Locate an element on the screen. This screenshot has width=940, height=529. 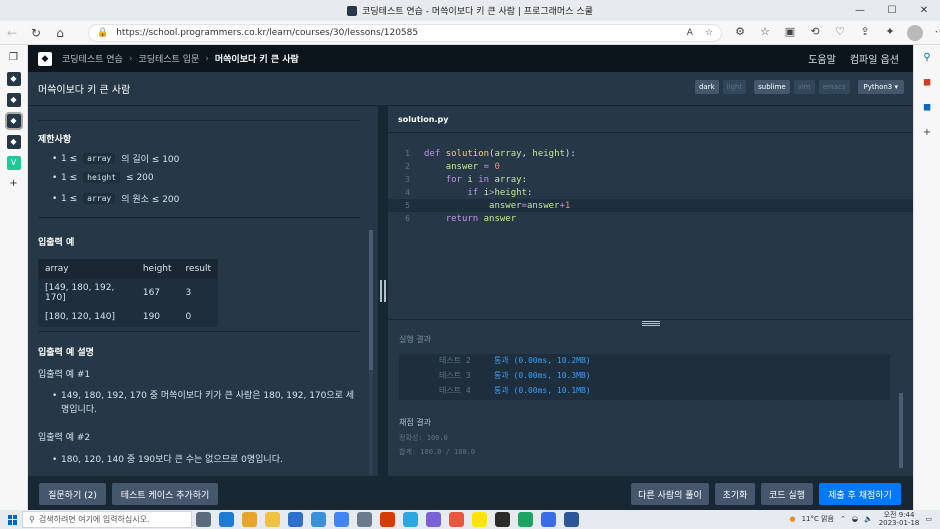
code-line: 3 for i in array: is located at coordinates (650, 179).